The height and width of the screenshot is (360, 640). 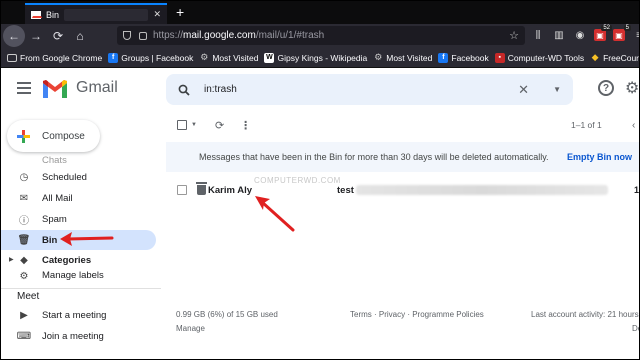 What do you see at coordinates (603, 33) in the screenshot?
I see `extension-1-icon: ▣ 52` at bounding box center [603, 33].